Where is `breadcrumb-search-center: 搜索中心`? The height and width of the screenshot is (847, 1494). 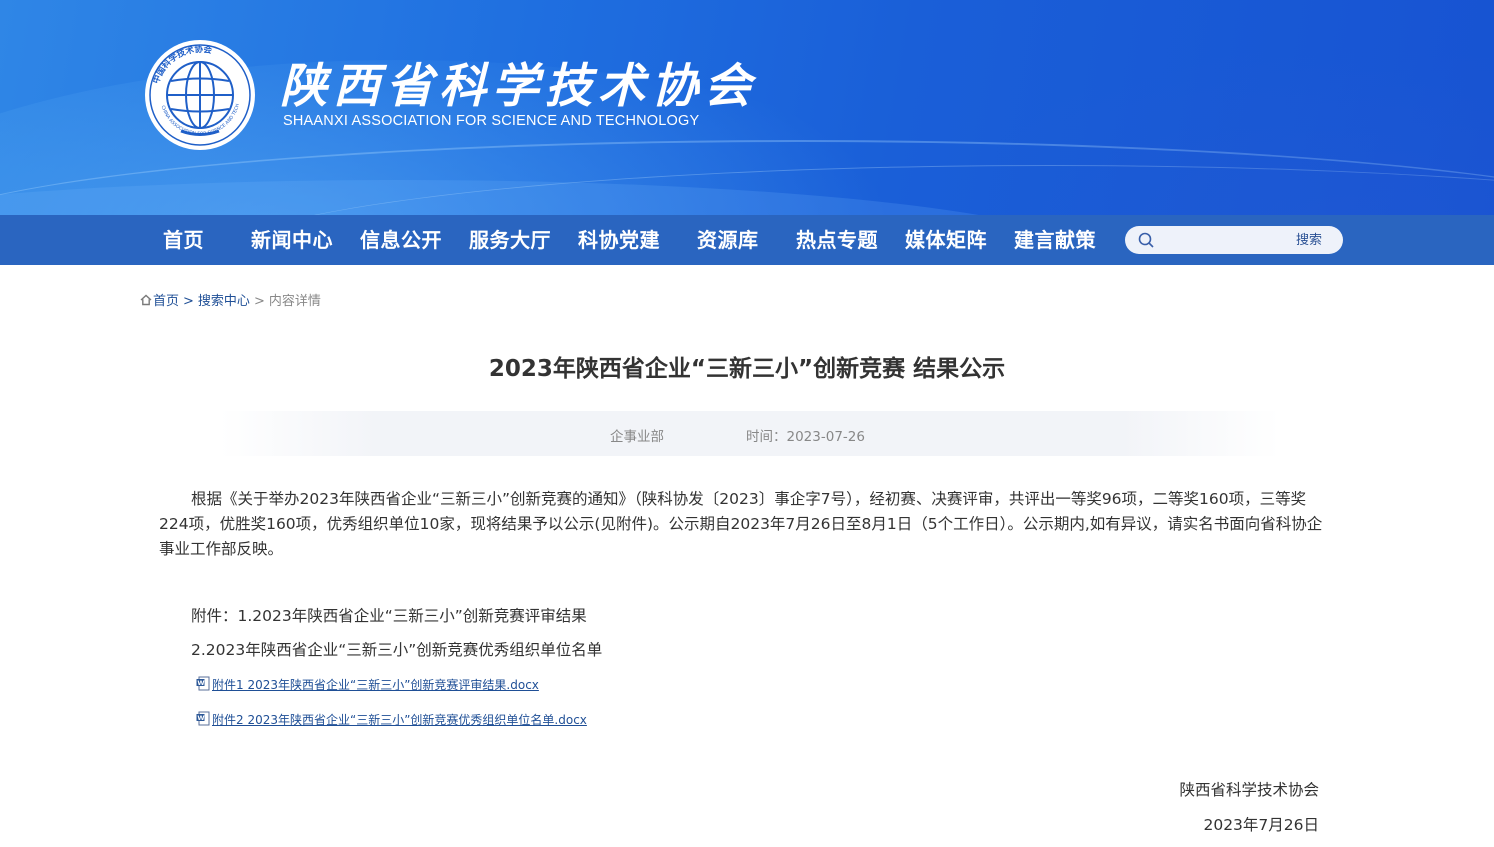
breadcrumb-search-center: 搜索中心 is located at coordinates (224, 301).